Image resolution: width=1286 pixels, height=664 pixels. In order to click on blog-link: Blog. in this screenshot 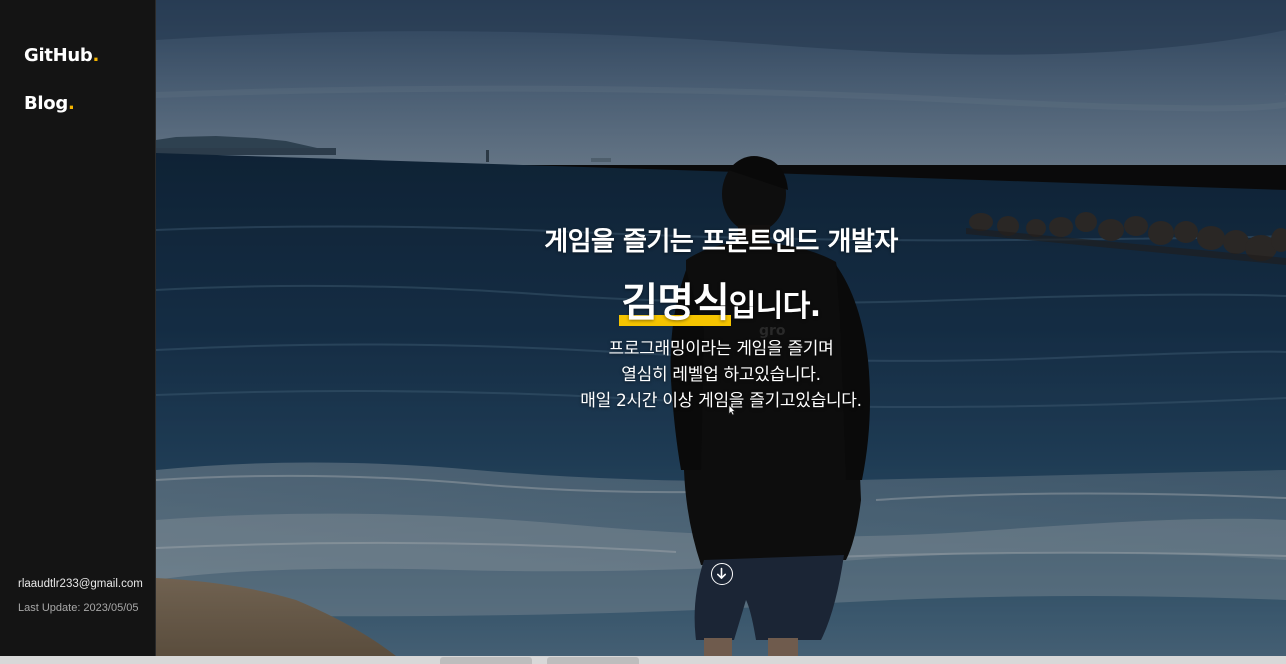, I will do `click(49, 103)`.